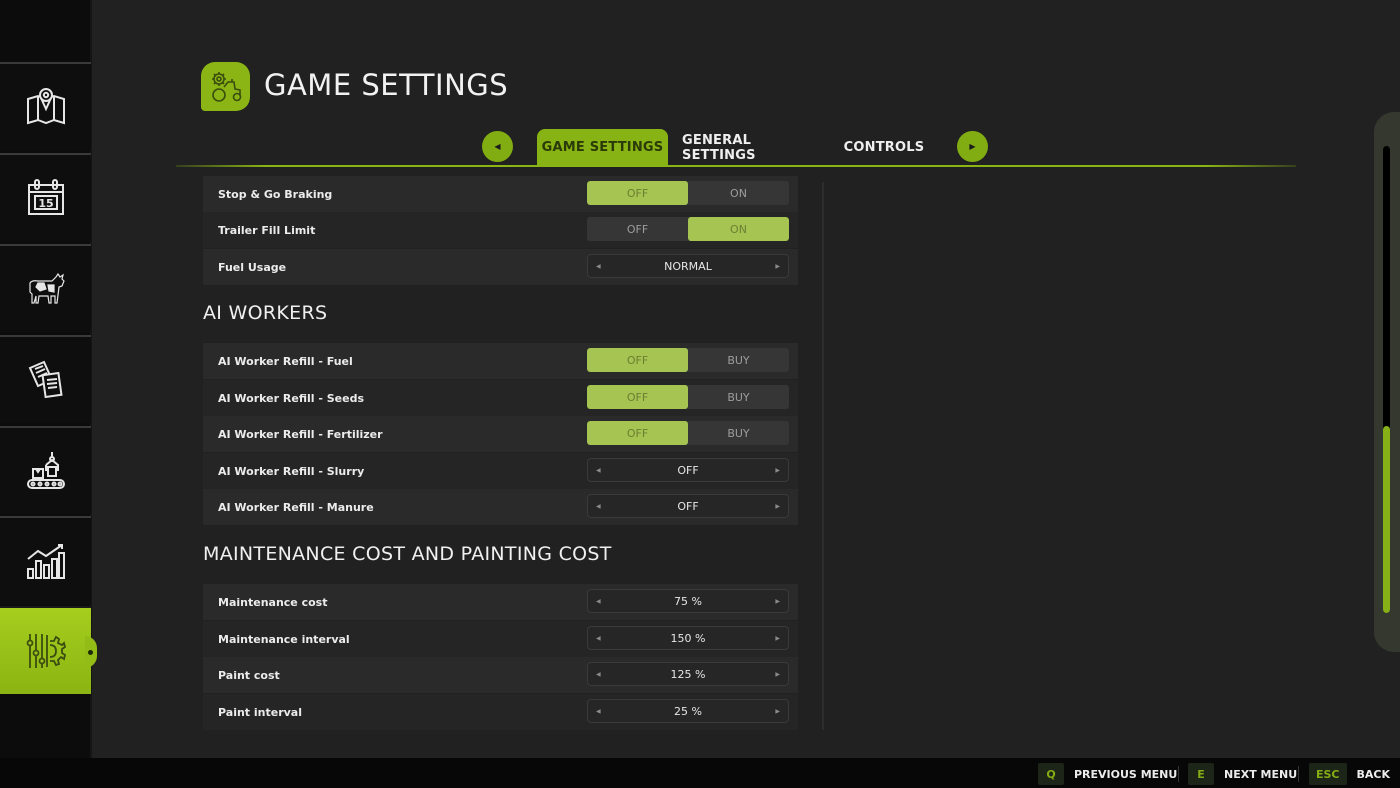  What do you see at coordinates (500, 267) in the screenshot?
I see `setting-row-fuel-usage: Fuel Usage ◀ NORMAL ▶` at bounding box center [500, 267].